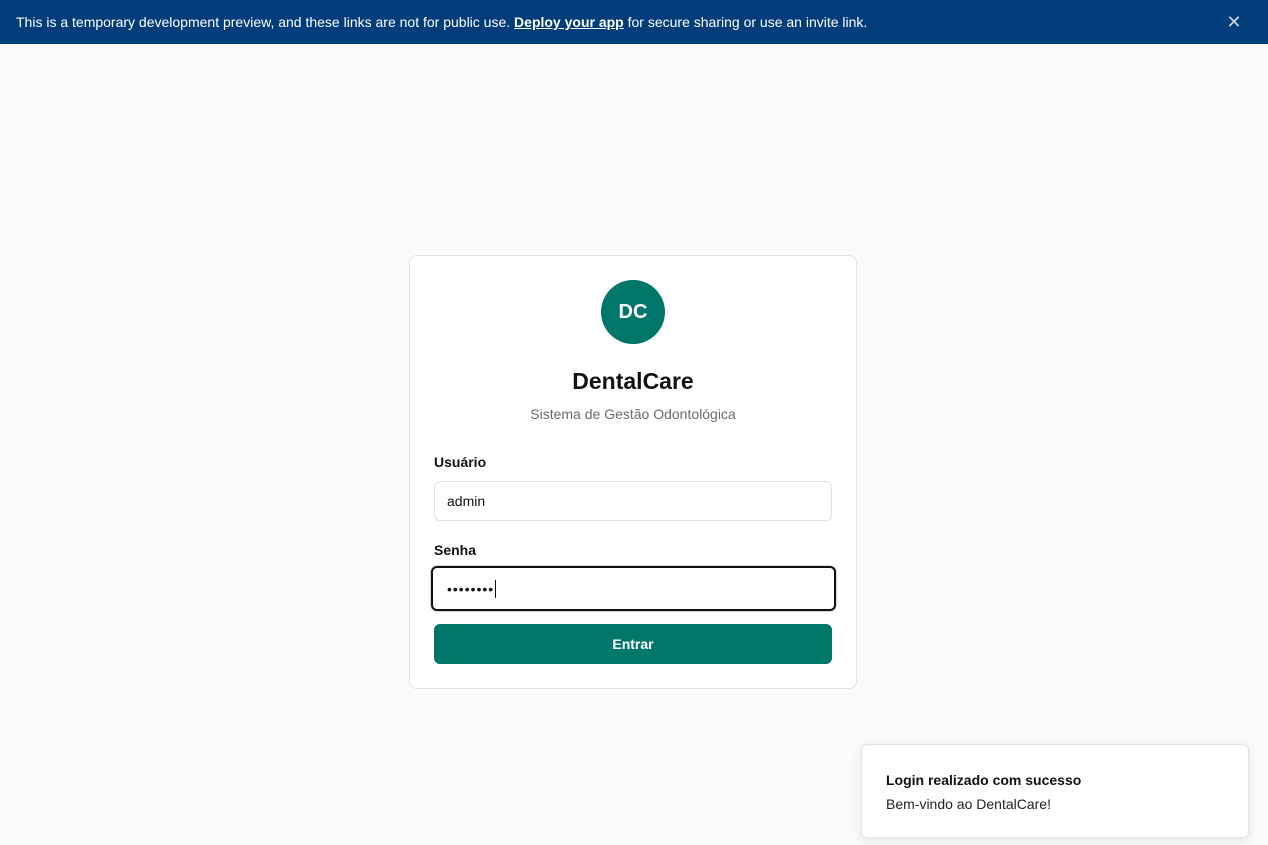  I want to click on username-value: admin, so click(466, 501).